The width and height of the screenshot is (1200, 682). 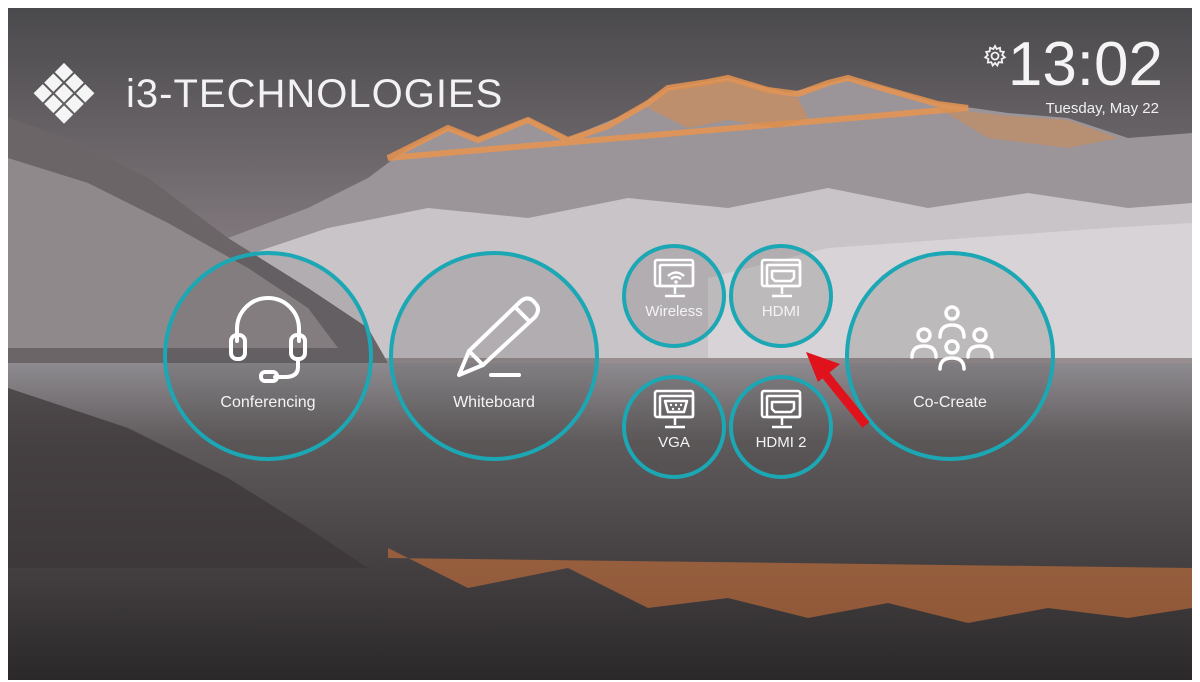 What do you see at coordinates (268, 339) in the screenshot?
I see `headset-icon` at bounding box center [268, 339].